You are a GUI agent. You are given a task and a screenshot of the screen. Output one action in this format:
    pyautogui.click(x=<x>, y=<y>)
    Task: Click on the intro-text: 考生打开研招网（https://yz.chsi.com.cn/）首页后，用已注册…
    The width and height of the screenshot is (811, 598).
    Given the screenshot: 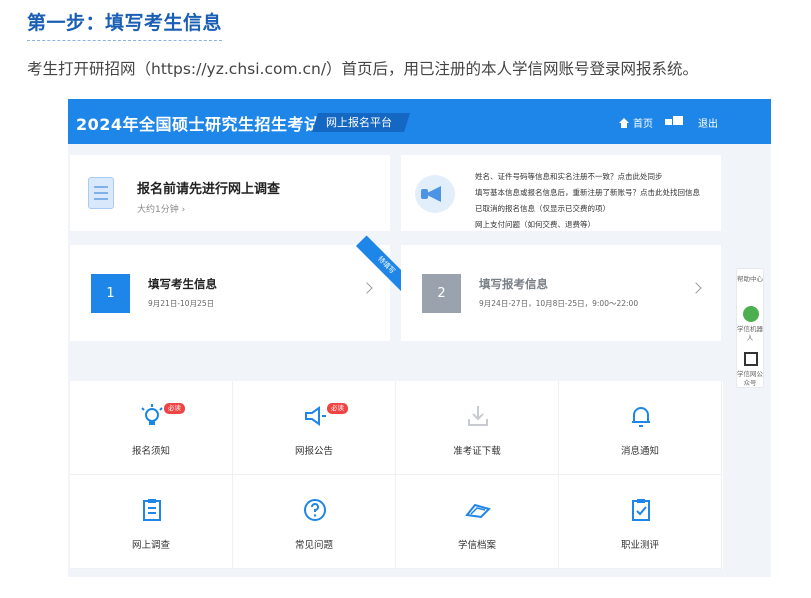 What is the action you would take?
    pyautogui.click(x=363, y=69)
    